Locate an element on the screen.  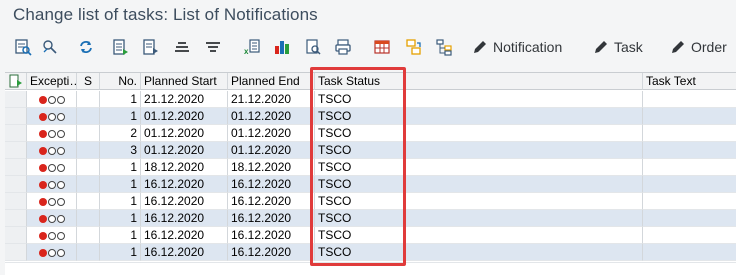
planned-start-cell: 21.12.2020 is located at coordinates (184, 99).